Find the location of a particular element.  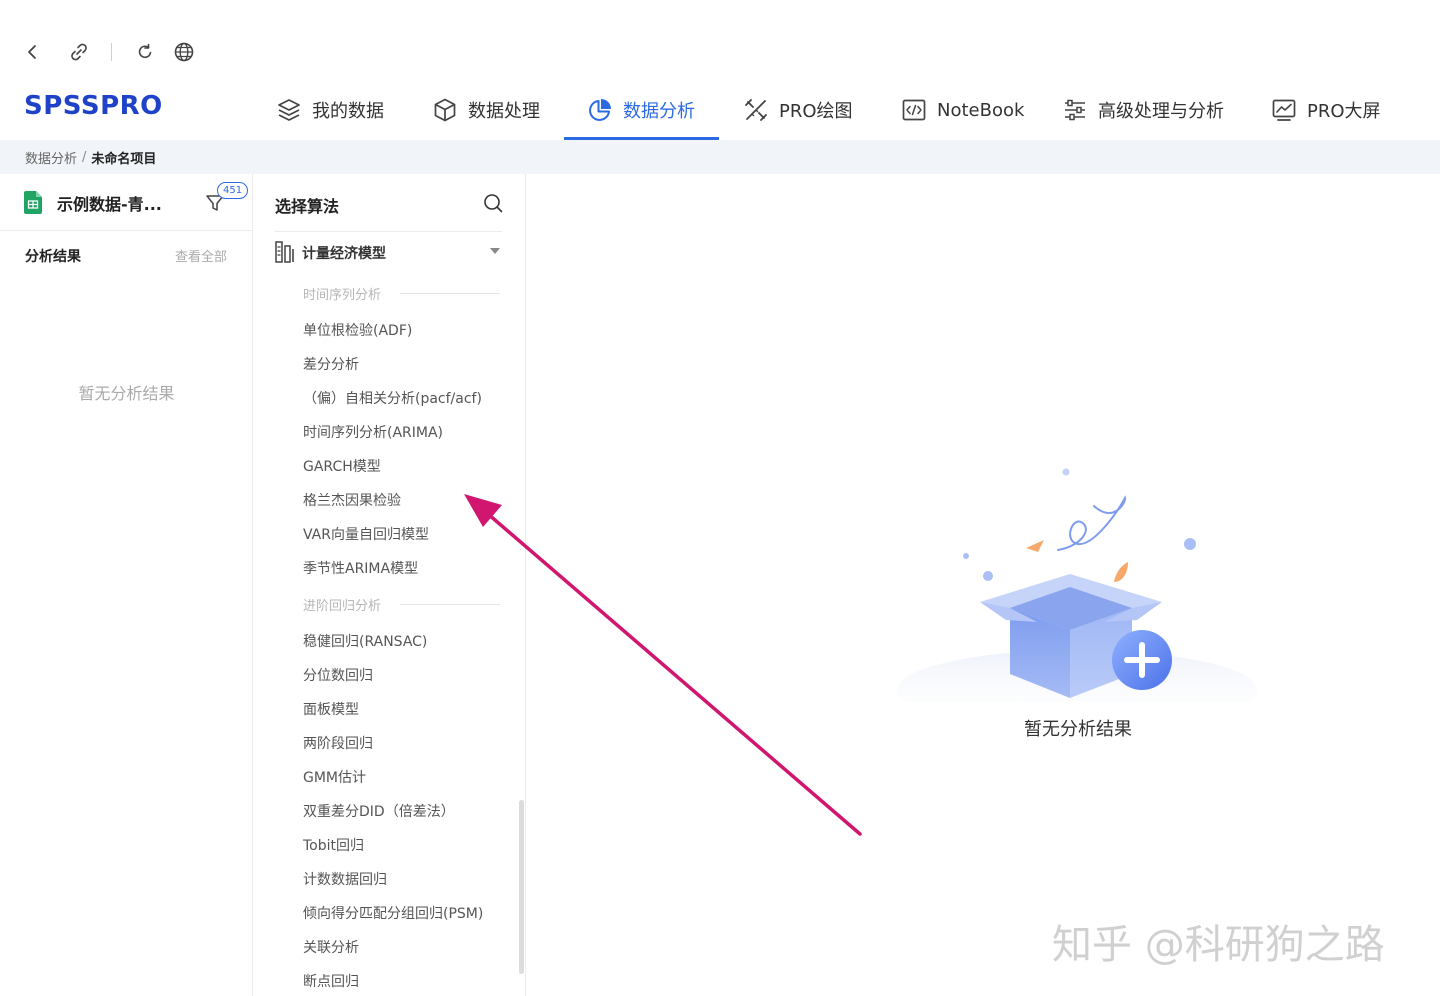

algorithm-item: 分位数回归 is located at coordinates (338, 675).